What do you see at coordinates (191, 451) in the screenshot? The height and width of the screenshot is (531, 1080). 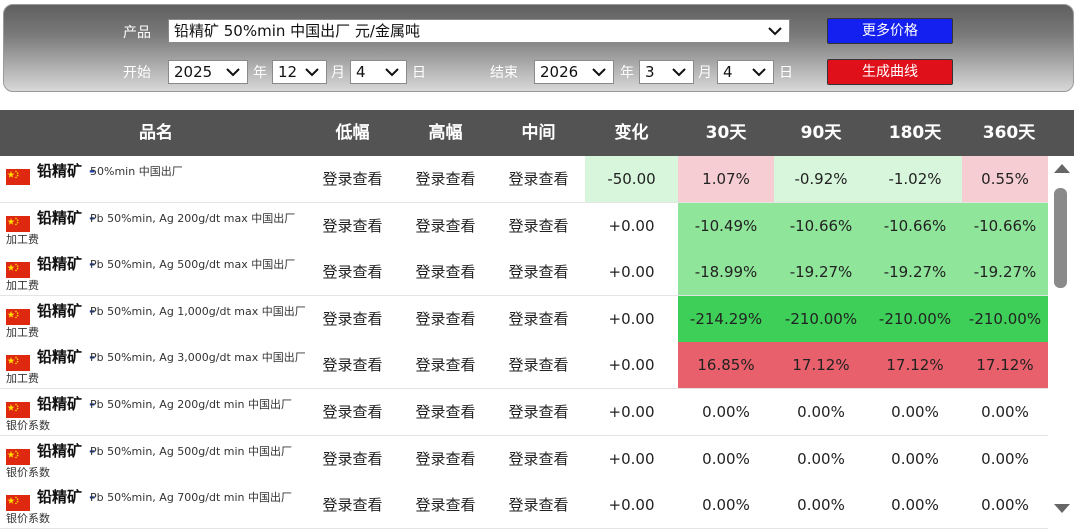 I see `product-spec: Pb 50%min, Ag 500g/dt min 中国出厂` at bounding box center [191, 451].